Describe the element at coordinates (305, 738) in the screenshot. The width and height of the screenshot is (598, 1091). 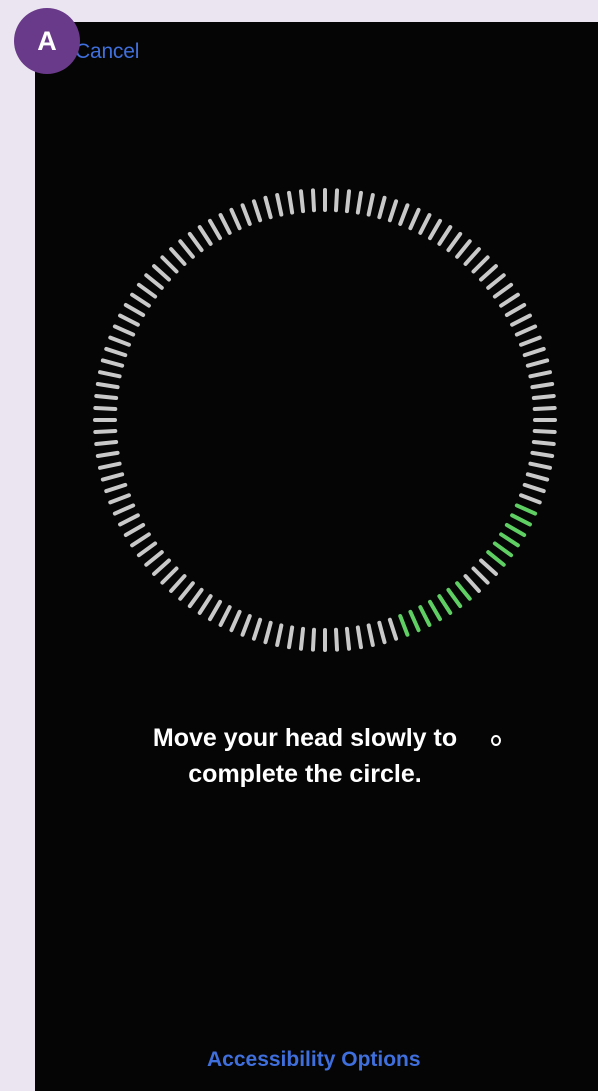
I see `instruction-line-1: Move your head slowly to` at that location.